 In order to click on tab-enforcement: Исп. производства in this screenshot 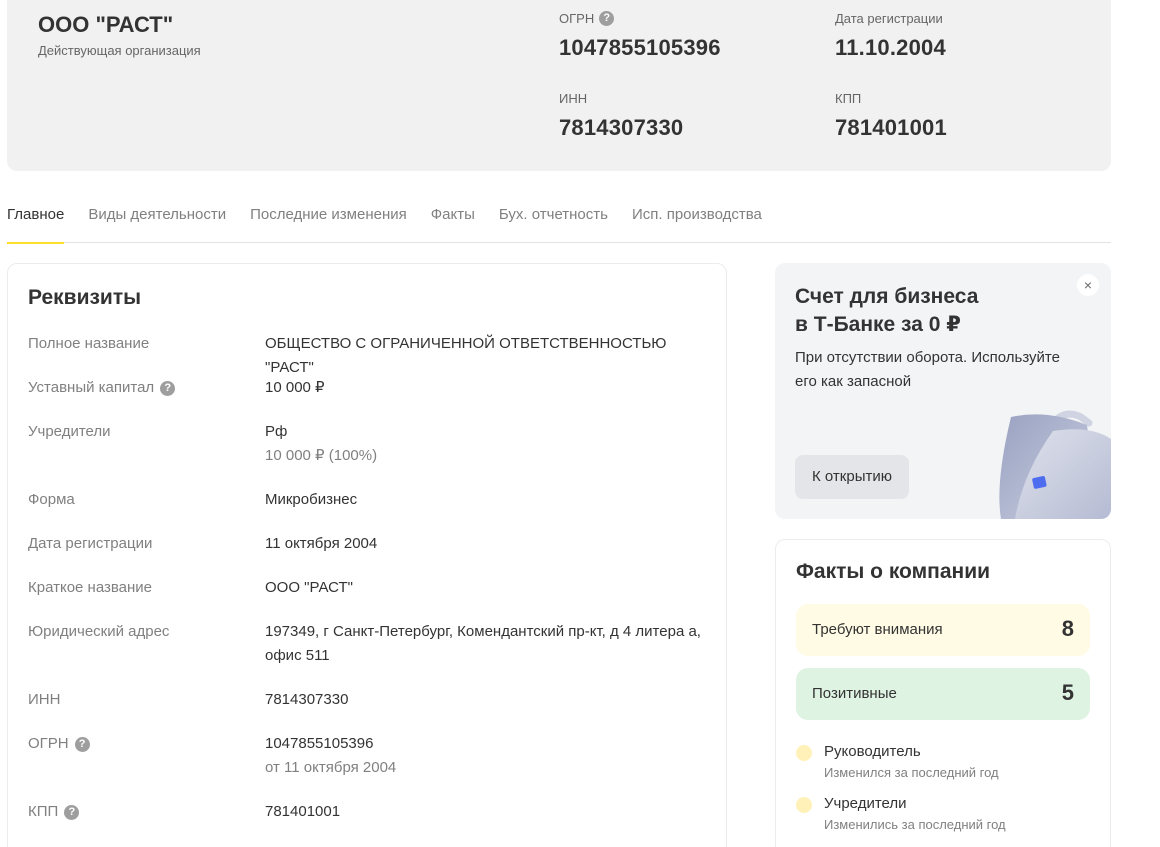, I will do `click(697, 224)`.